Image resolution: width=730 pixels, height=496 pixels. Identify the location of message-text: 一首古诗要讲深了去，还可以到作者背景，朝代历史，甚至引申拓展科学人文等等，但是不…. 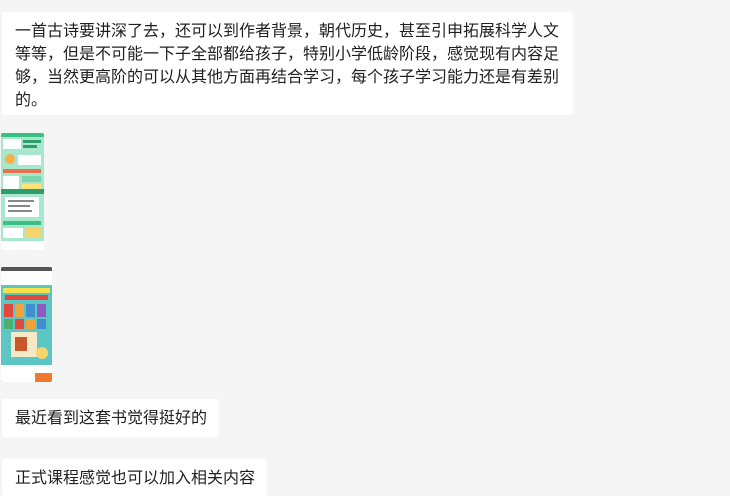
(287, 65).